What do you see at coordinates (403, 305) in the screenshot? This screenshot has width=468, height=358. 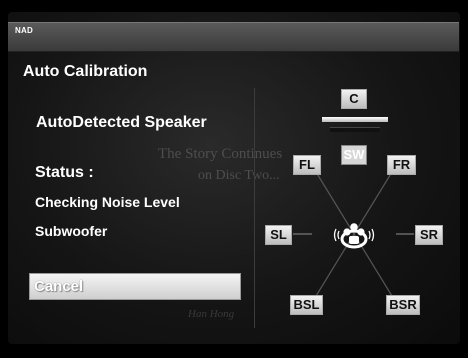 I see `speaker-back-right: BSR` at bounding box center [403, 305].